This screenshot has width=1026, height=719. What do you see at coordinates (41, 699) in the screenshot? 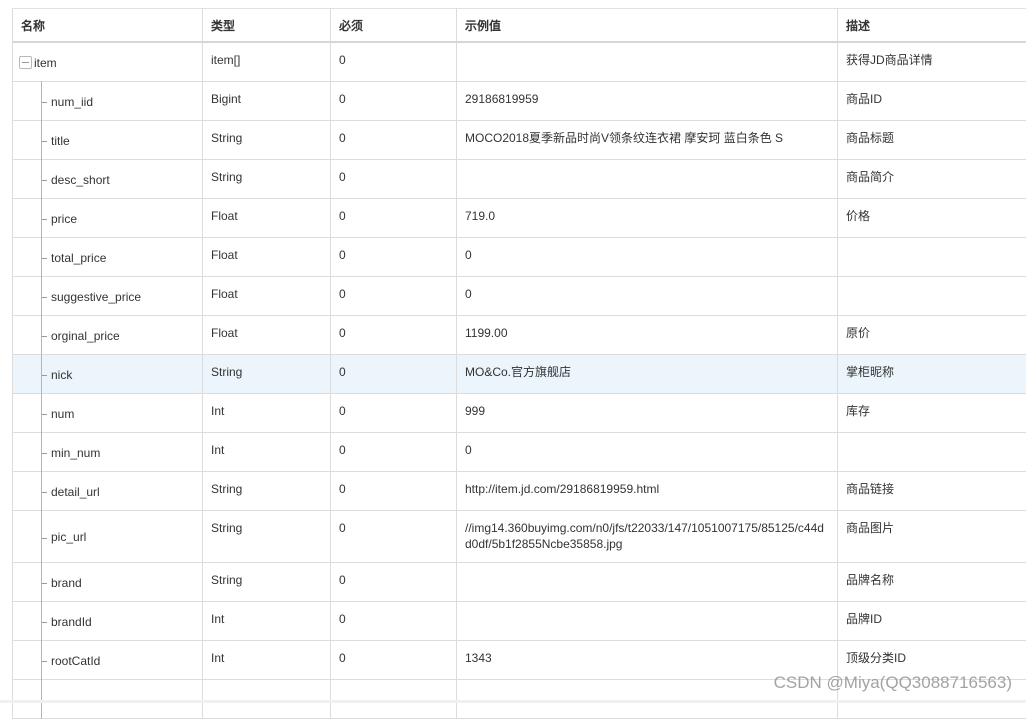
I see `tree-connector-line` at bounding box center [41, 699].